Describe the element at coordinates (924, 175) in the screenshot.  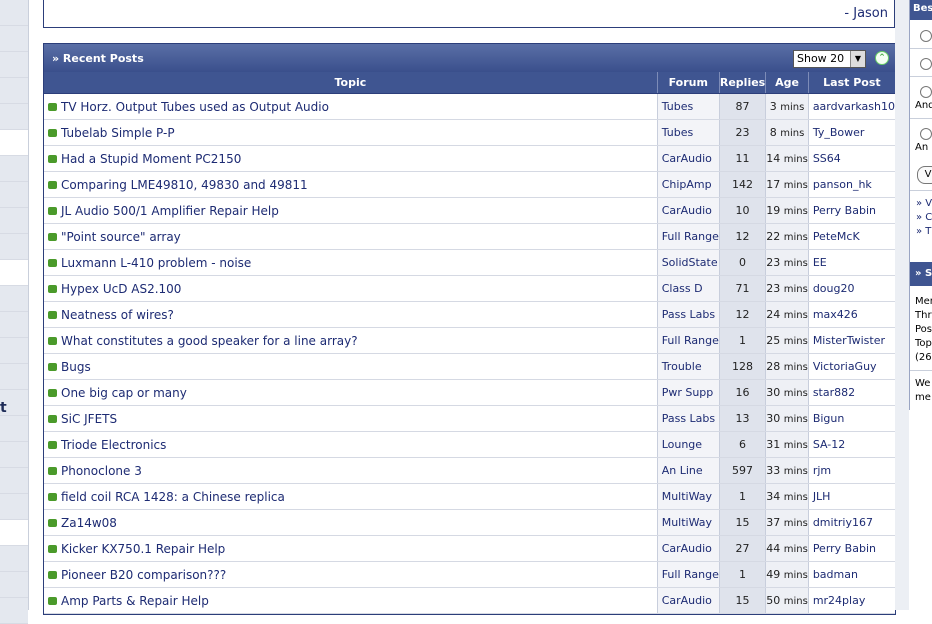
I see `vote-button: V` at that location.